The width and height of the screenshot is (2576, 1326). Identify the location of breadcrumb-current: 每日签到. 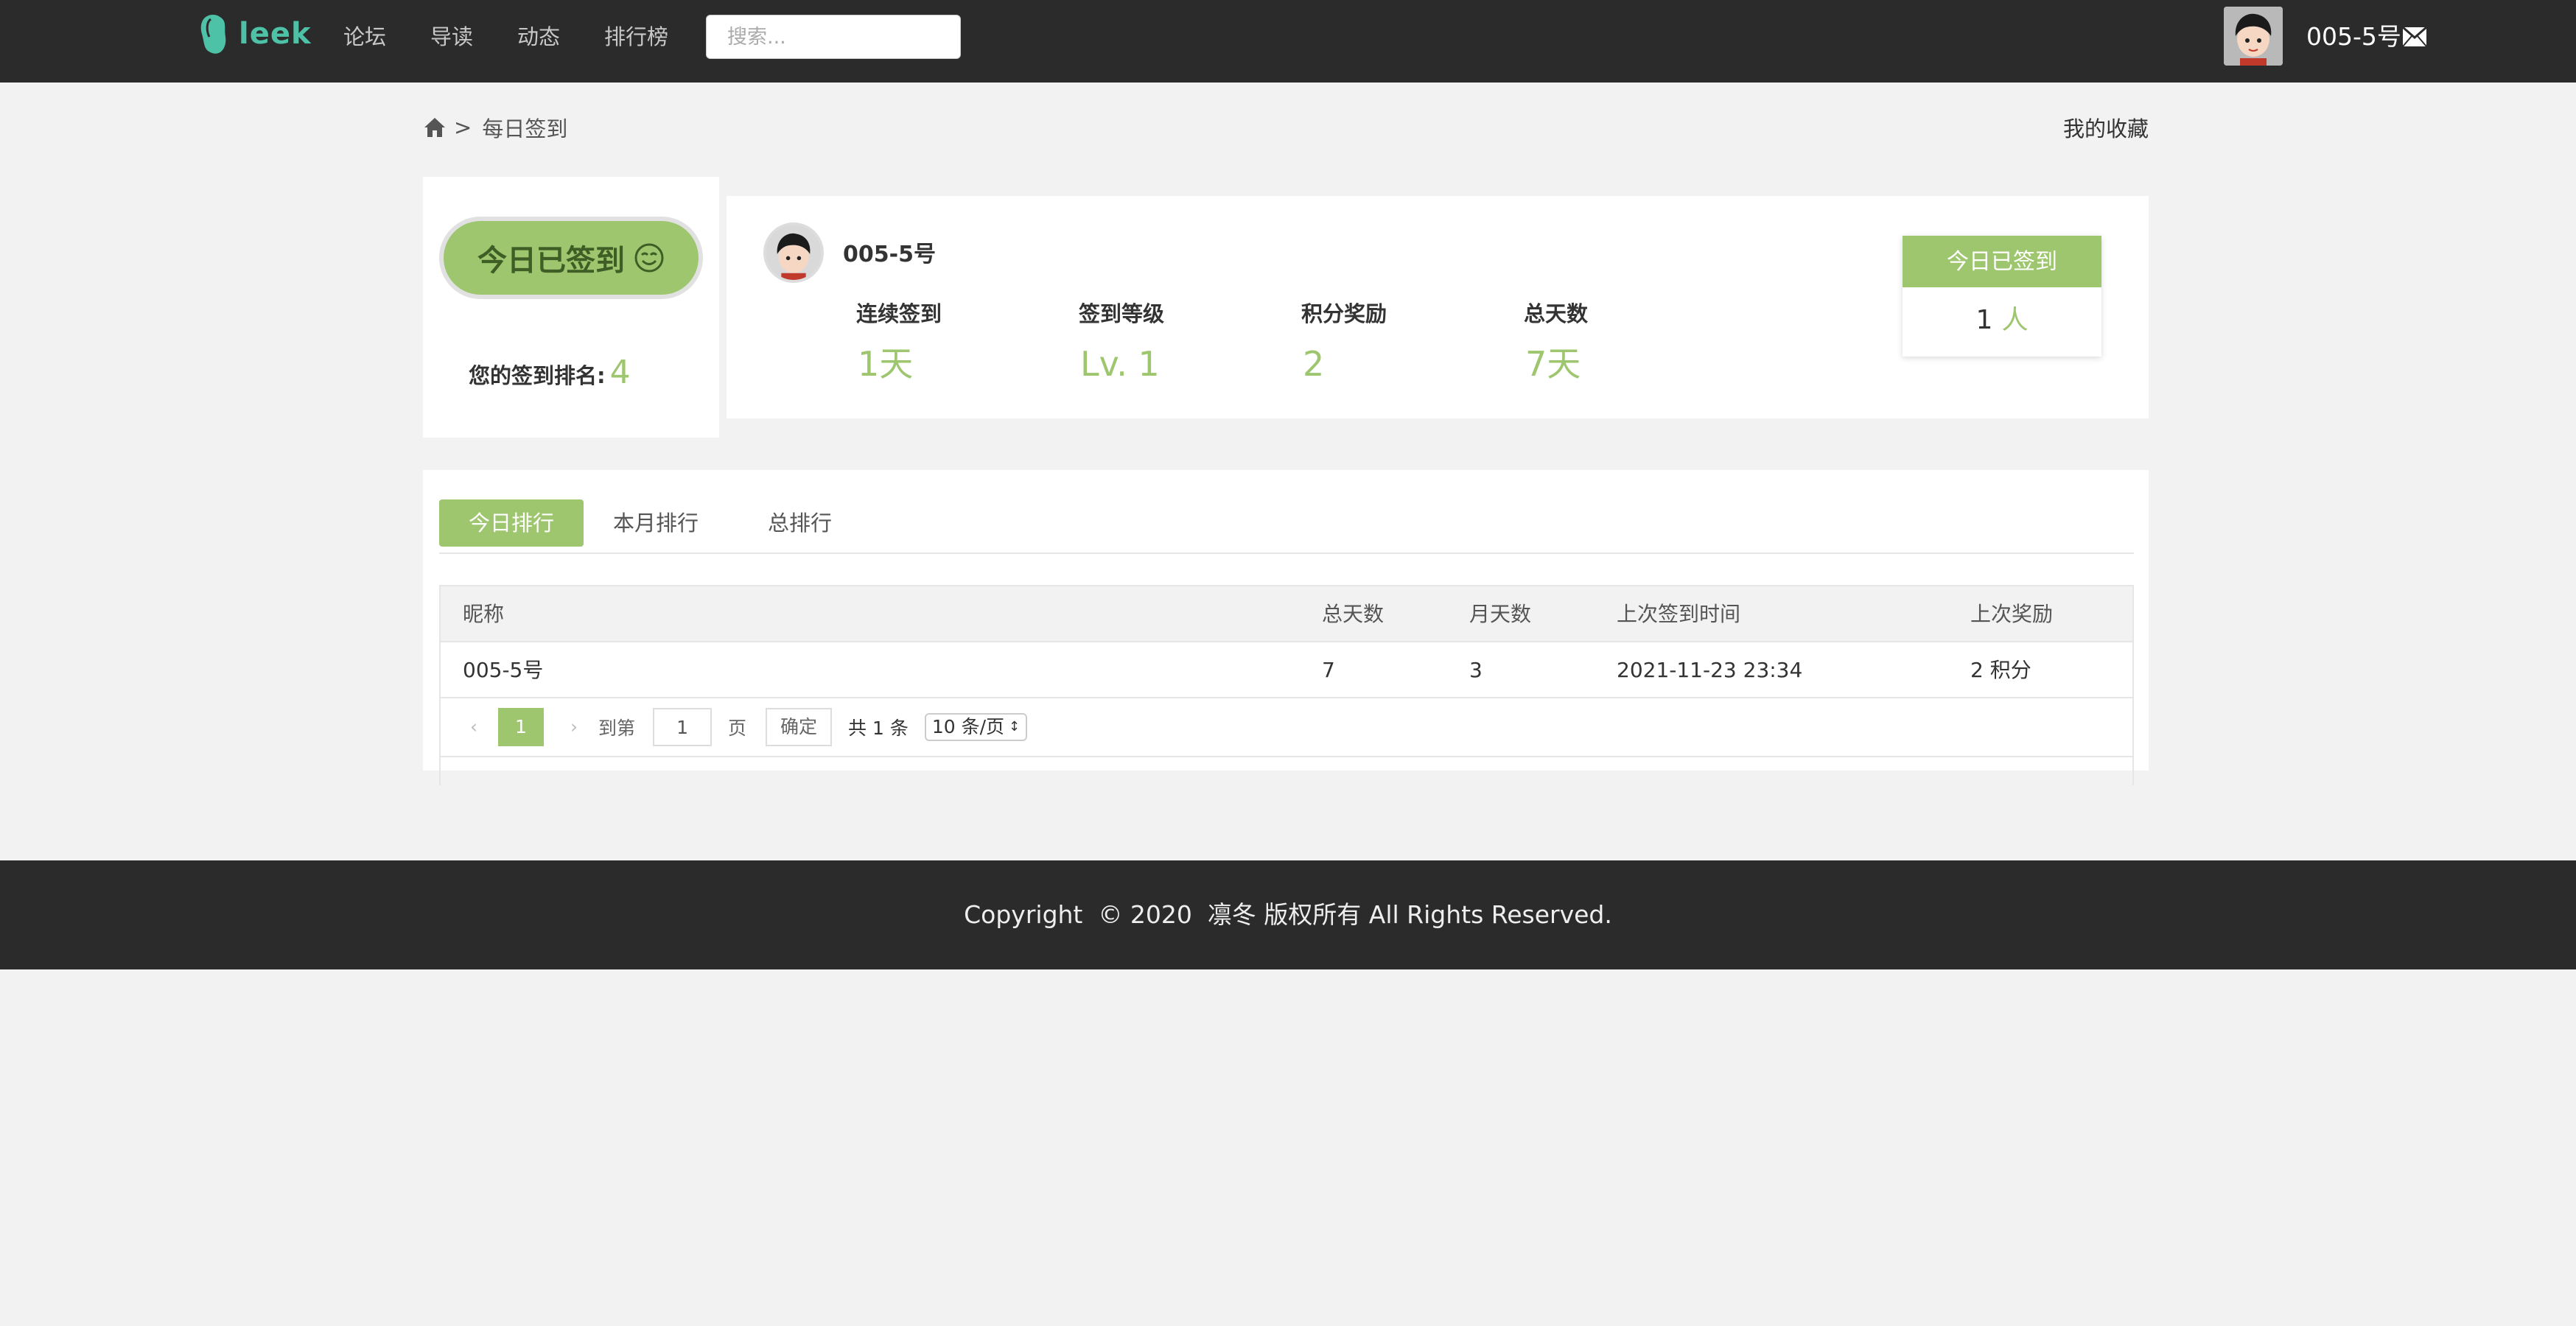
(525, 128).